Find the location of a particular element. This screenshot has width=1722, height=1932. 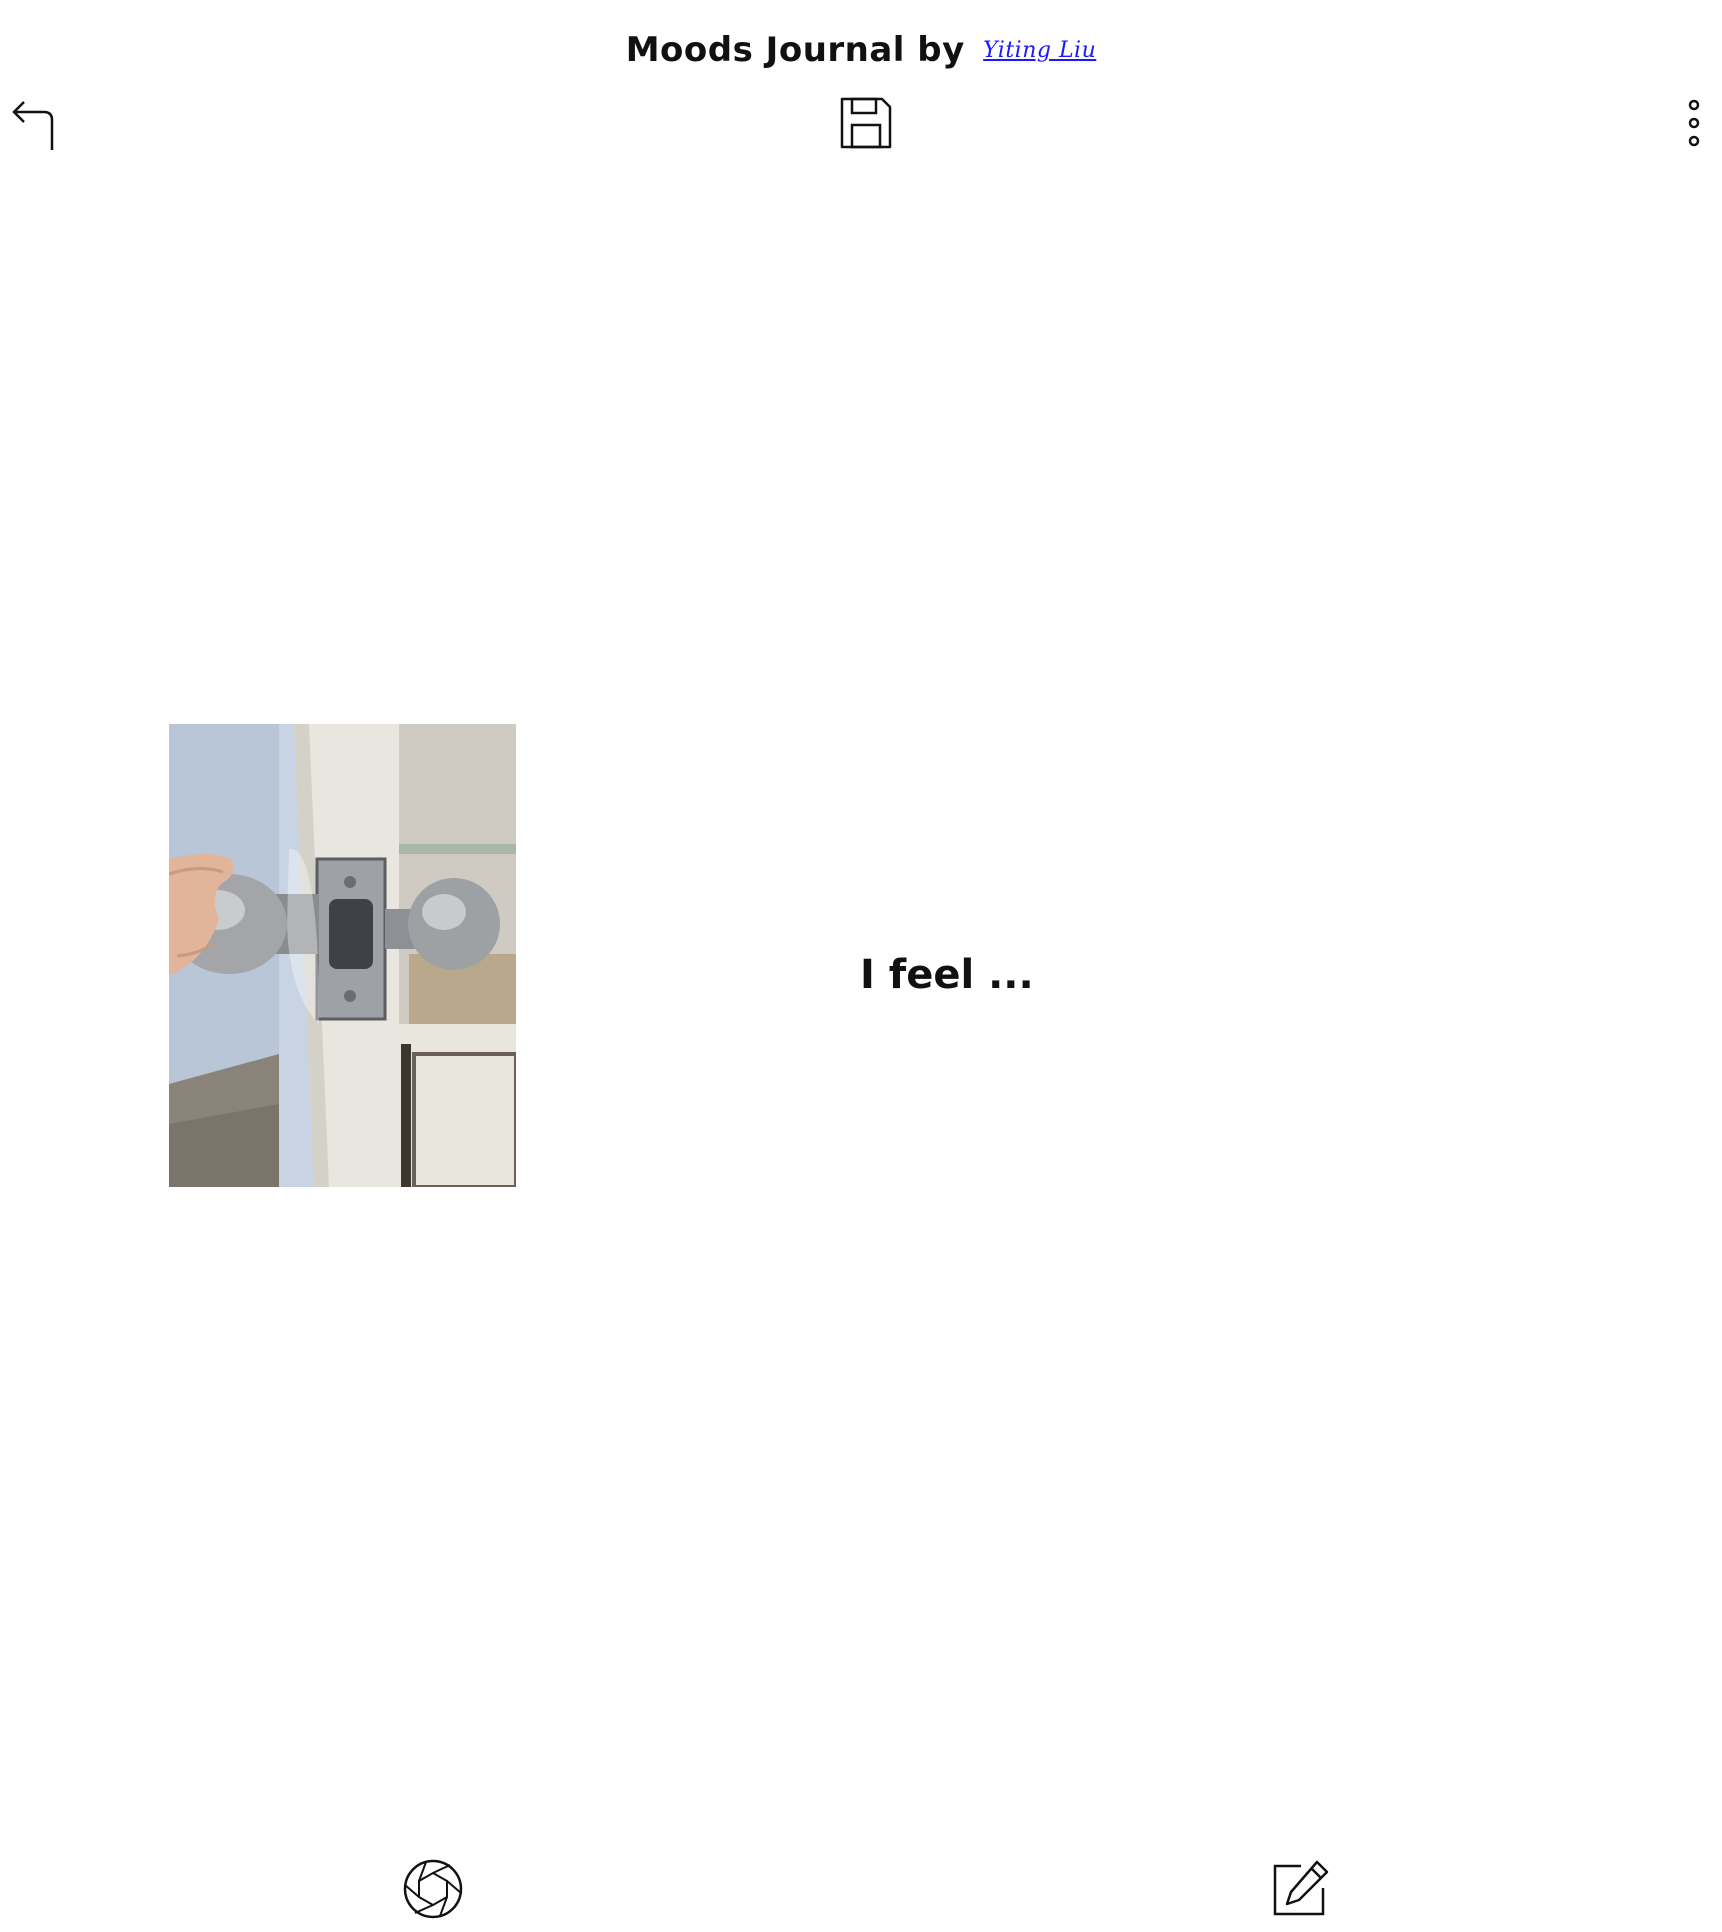

page-title: Moods Journal by Yiting Liu is located at coordinates (861, 50).